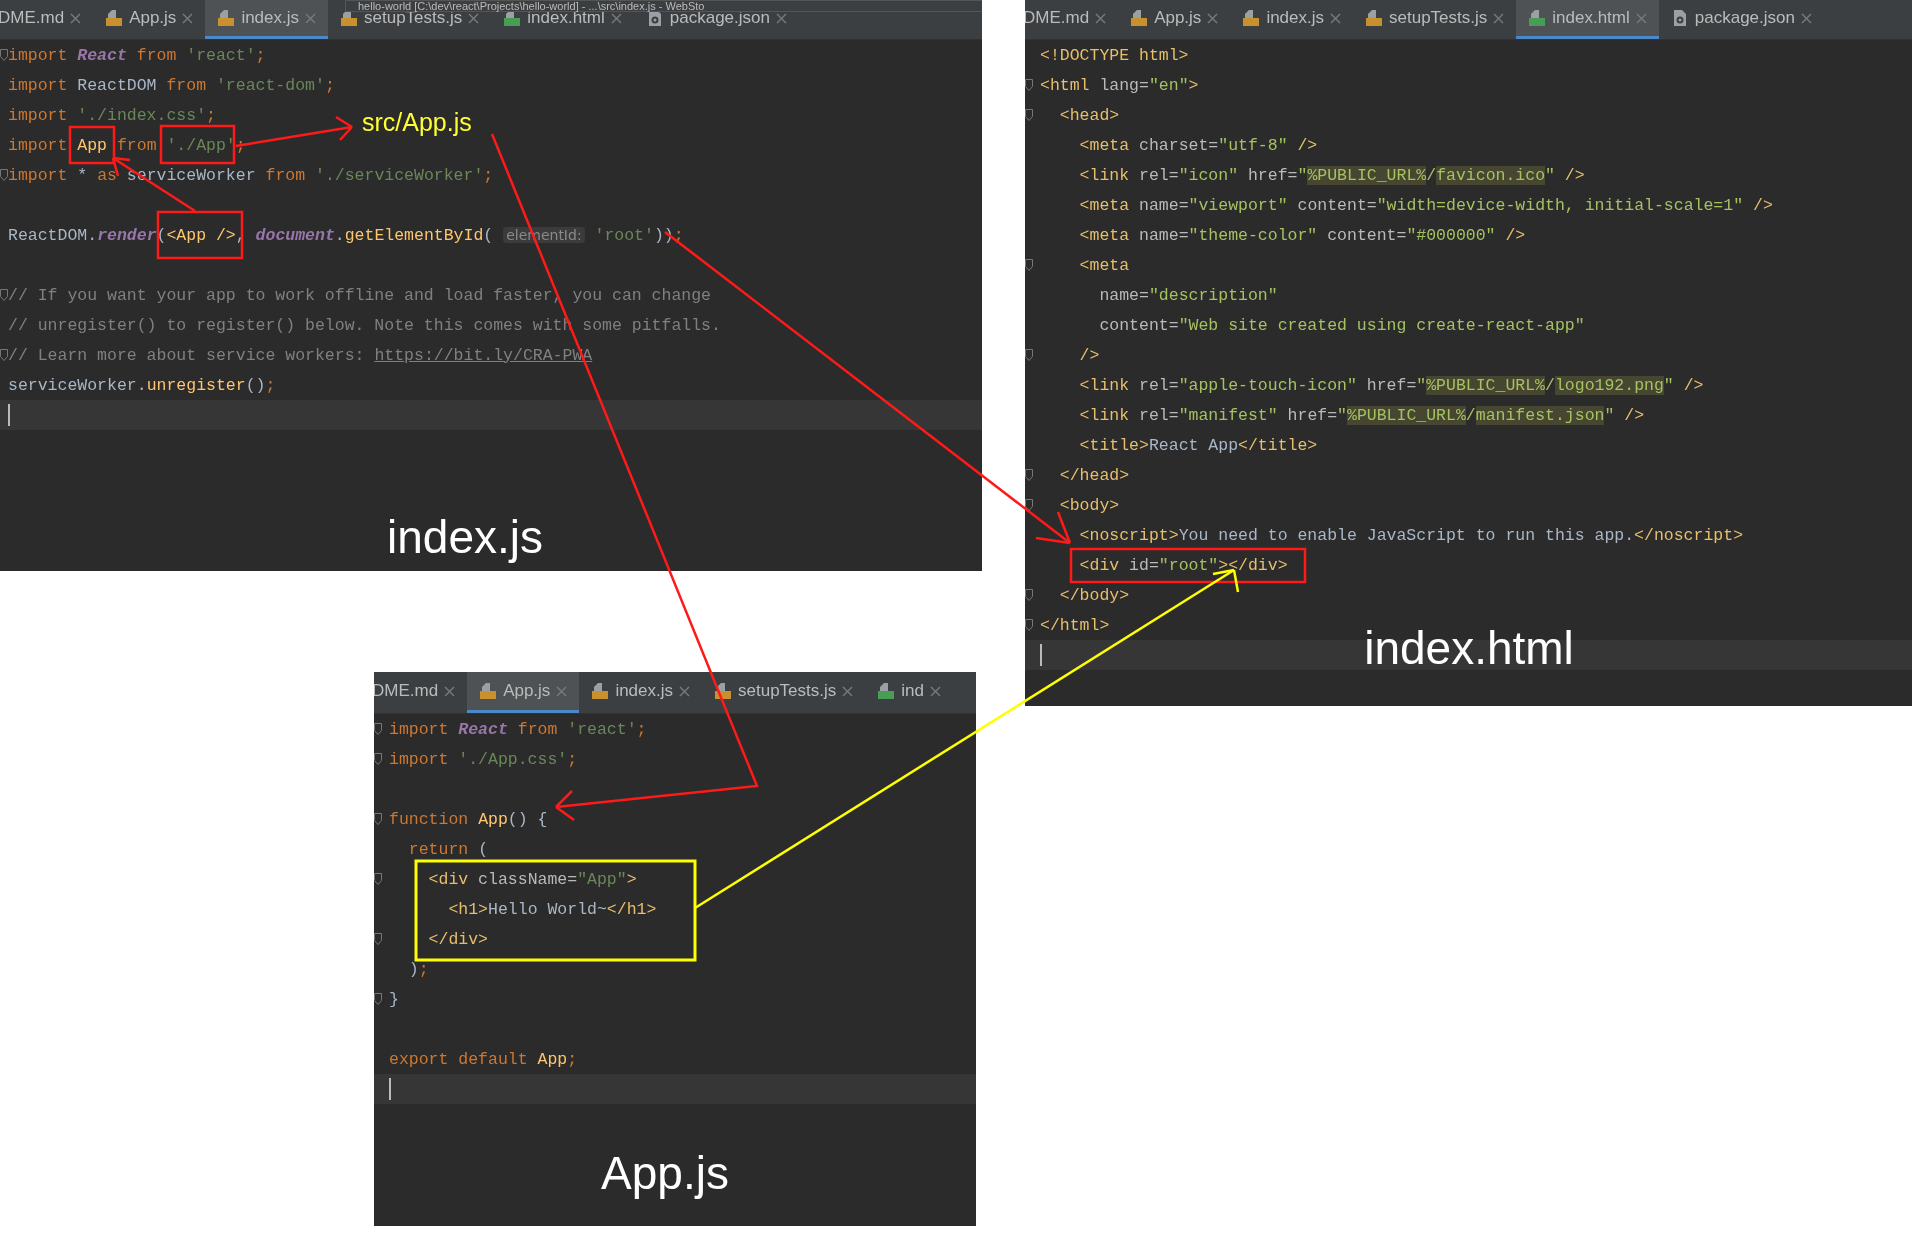 The height and width of the screenshot is (1254, 1912). Describe the element at coordinates (1587, 19) in the screenshot. I see `editor-tab: index.html` at that location.